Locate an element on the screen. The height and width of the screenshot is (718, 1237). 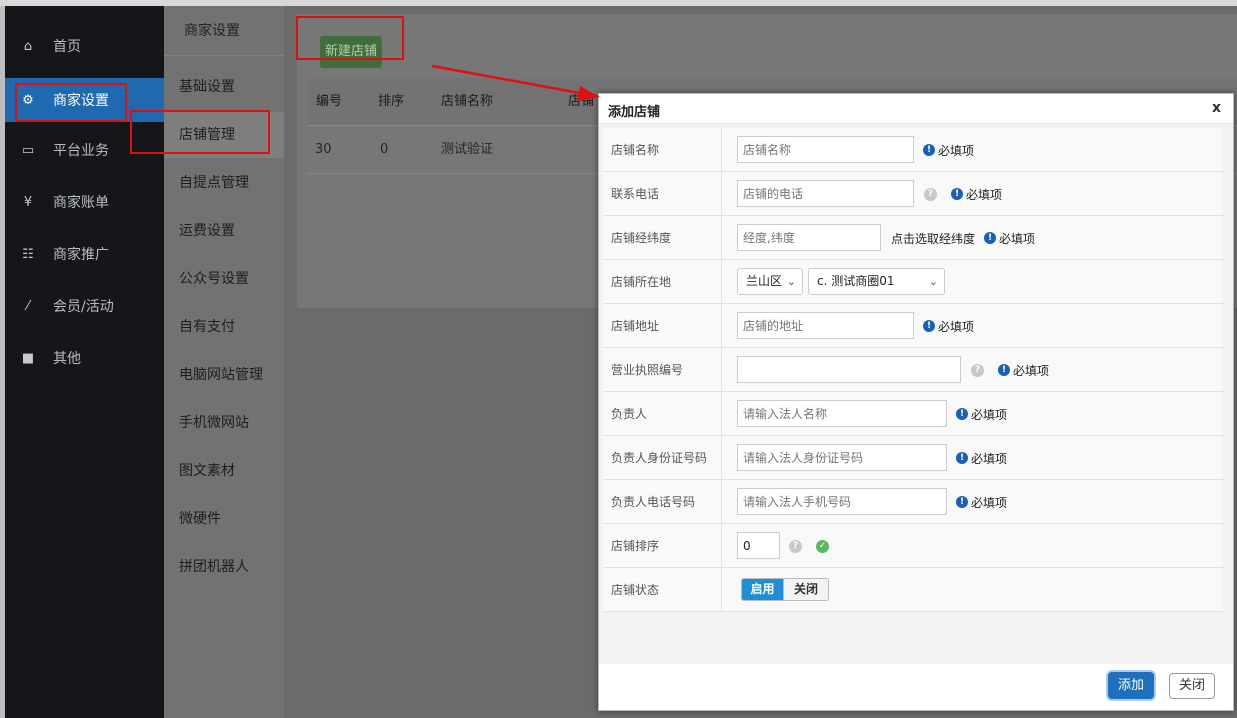
submenu-item-store-management: 店铺管理 is located at coordinates (224, 135).